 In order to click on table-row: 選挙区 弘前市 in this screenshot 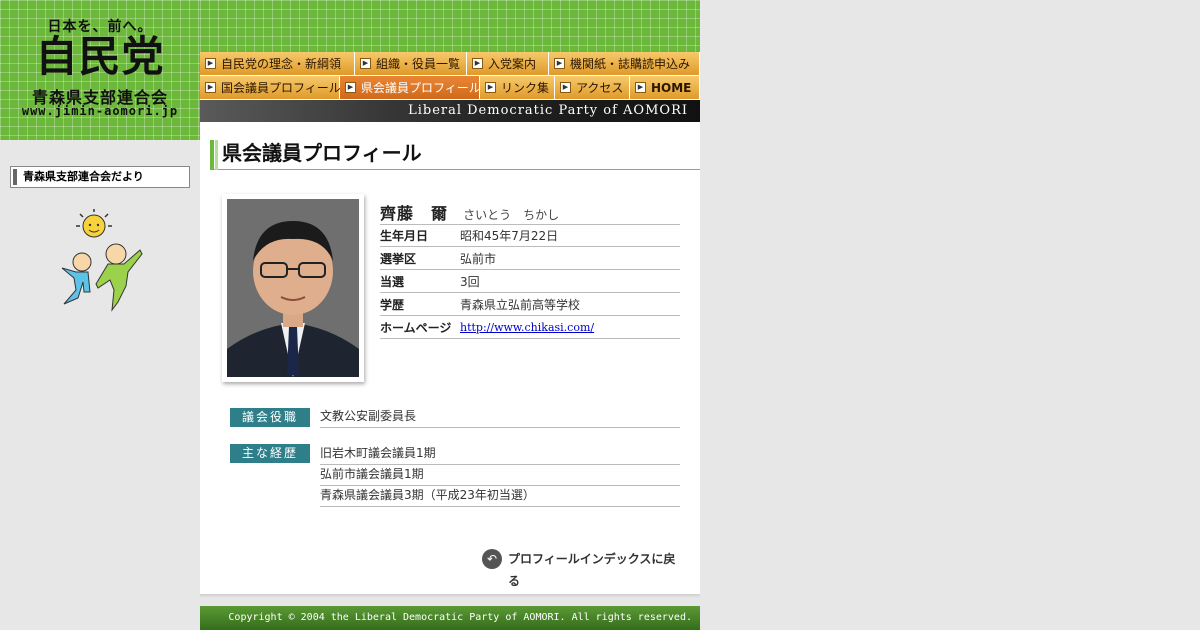, I will do `click(530, 258)`.